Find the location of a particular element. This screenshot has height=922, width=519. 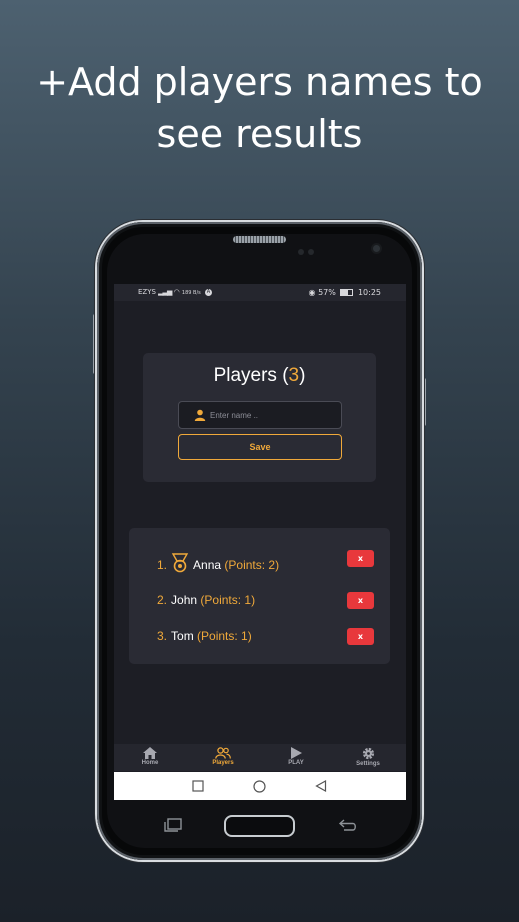

player-name: John is located at coordinates (184, 600).